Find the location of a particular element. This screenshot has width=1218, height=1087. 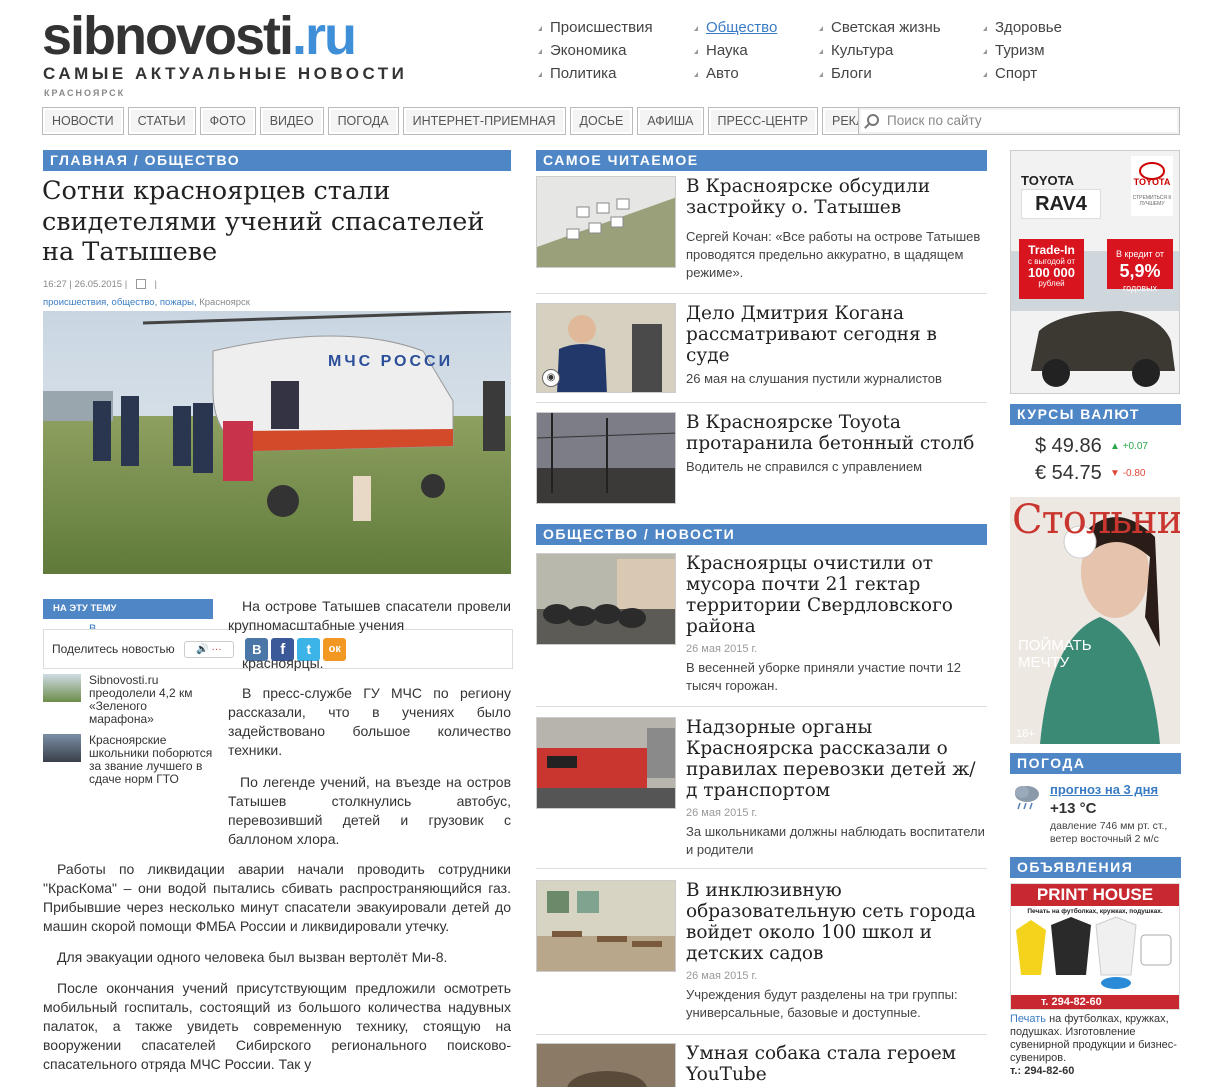

tag-links: происшествия, общество, пожары, is located at coordinates (120, 302).